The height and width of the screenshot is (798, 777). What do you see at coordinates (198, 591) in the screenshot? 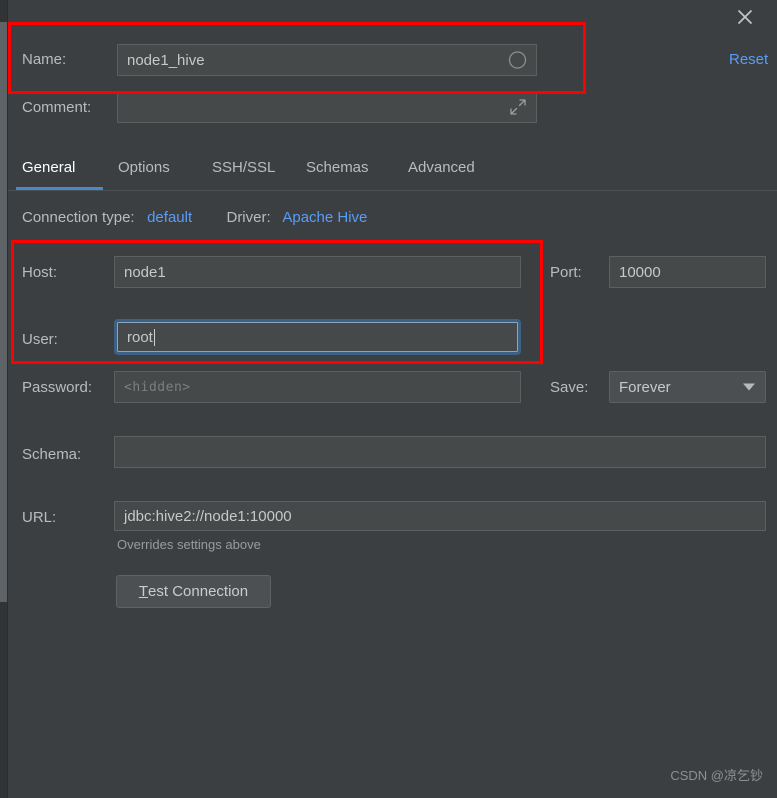
I see `test-connection-label: est Connection` at bounding box center [198, 591].